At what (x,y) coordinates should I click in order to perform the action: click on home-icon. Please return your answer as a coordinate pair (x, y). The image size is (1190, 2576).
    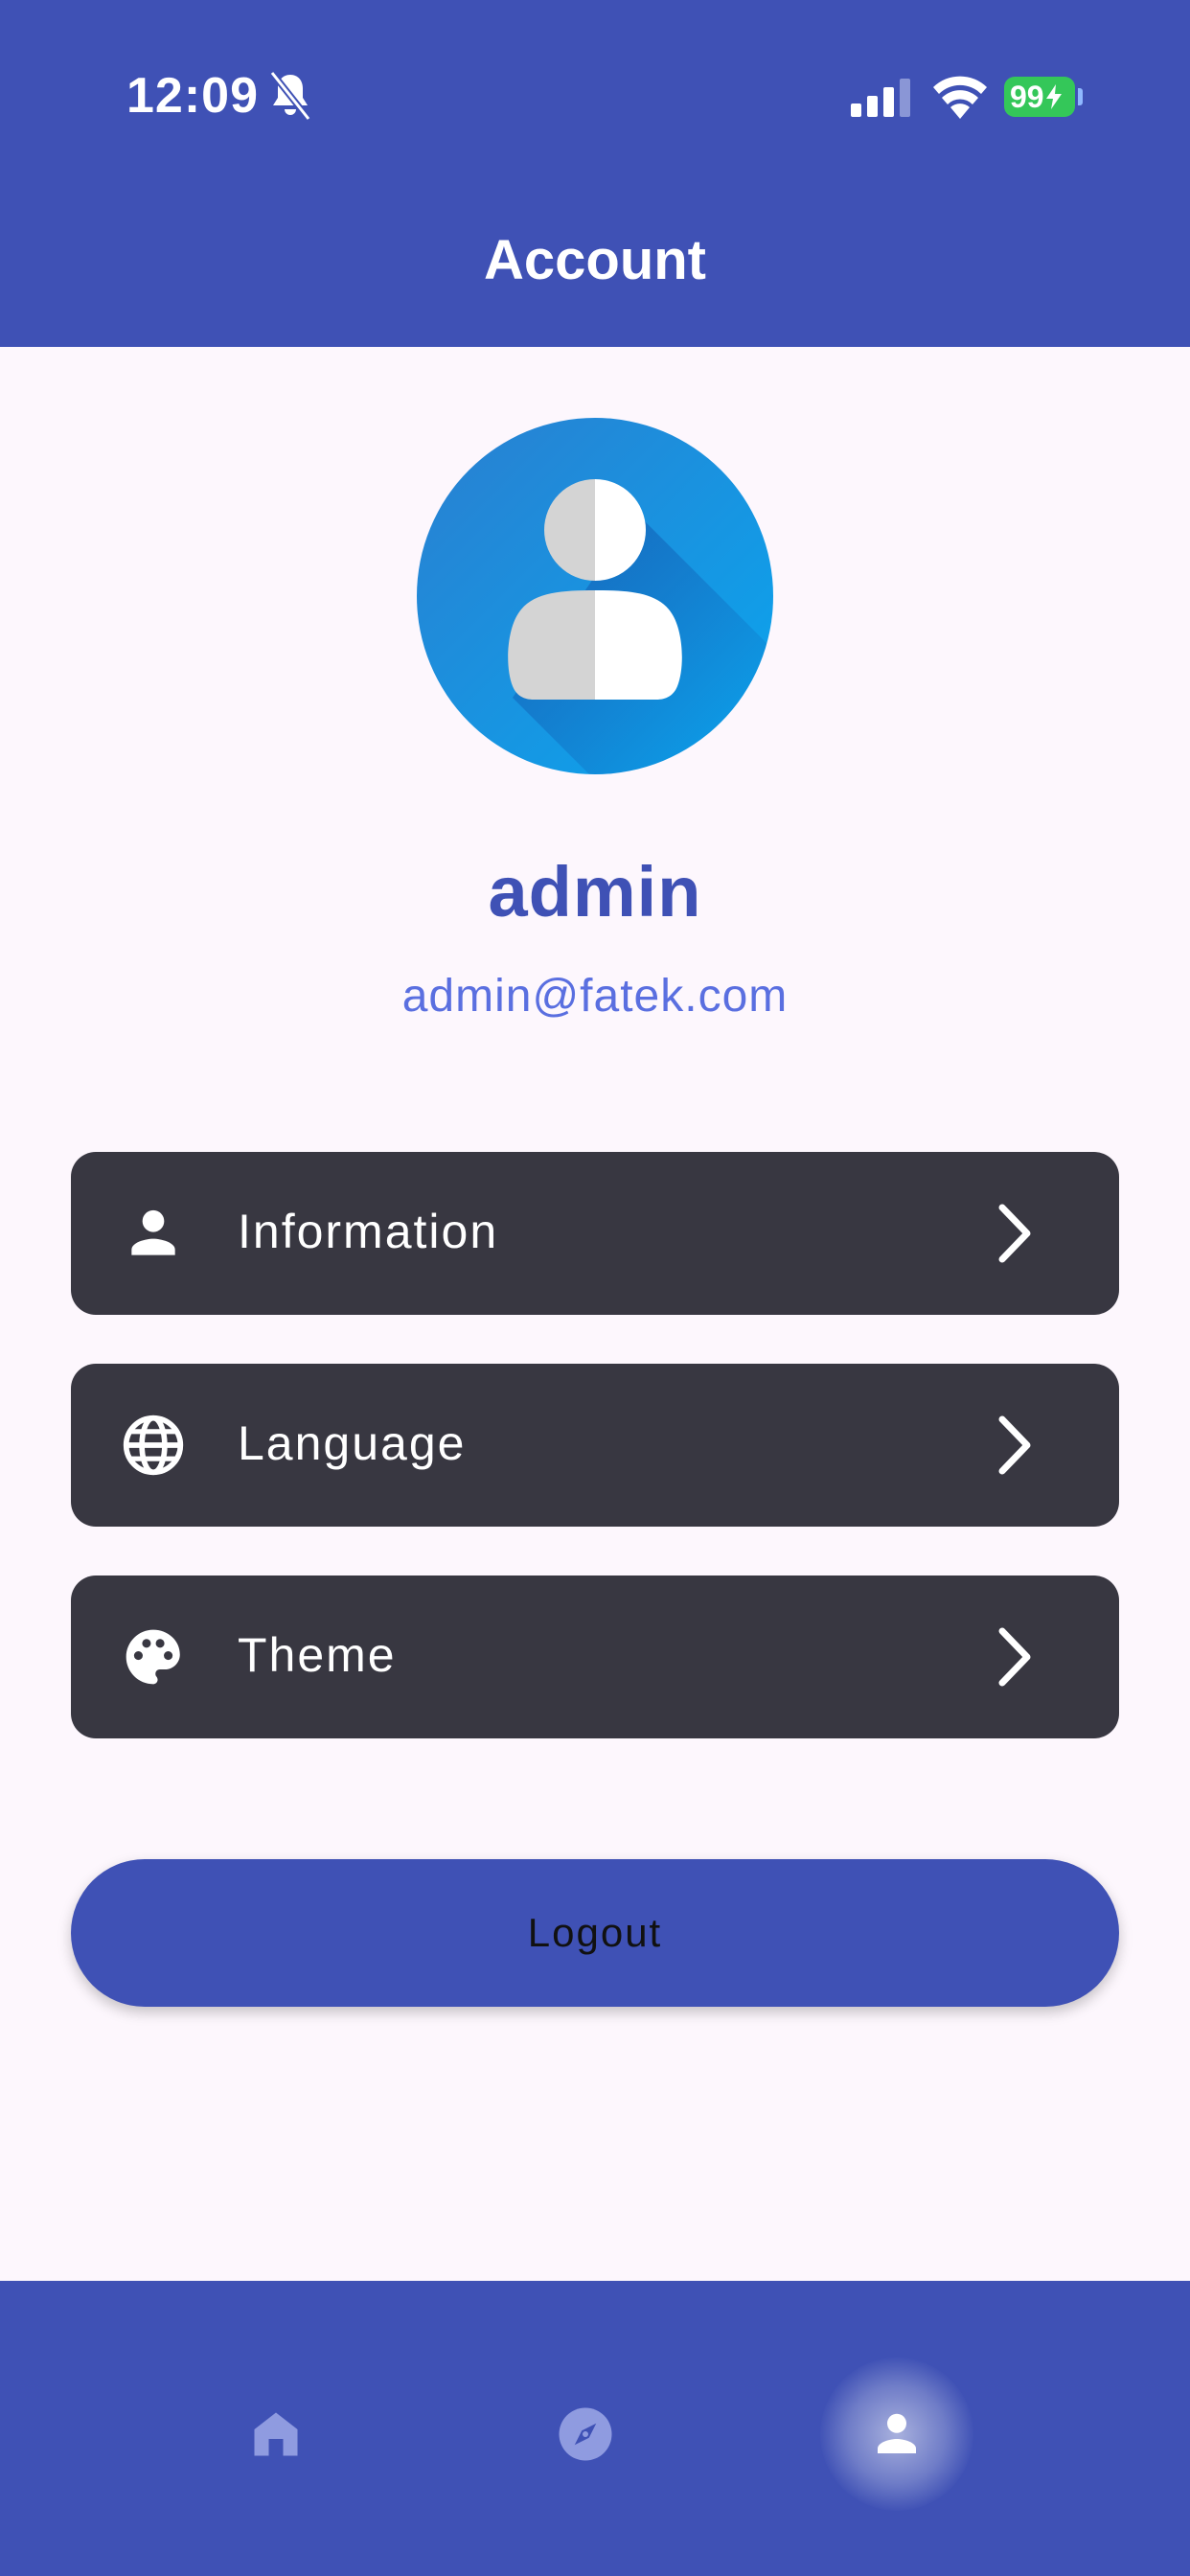
    Looking at the image, I should click on (276, 2434).